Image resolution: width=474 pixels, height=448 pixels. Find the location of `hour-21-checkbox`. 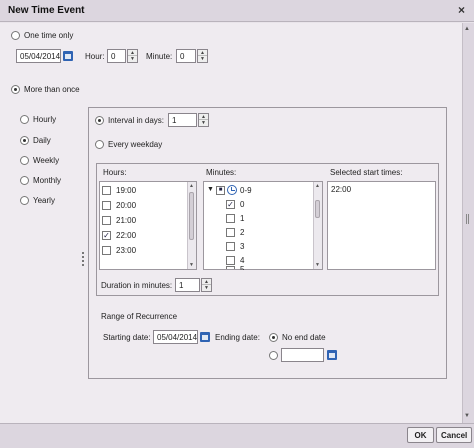

hour-21-checkbox is located at coordinates (106, 220).